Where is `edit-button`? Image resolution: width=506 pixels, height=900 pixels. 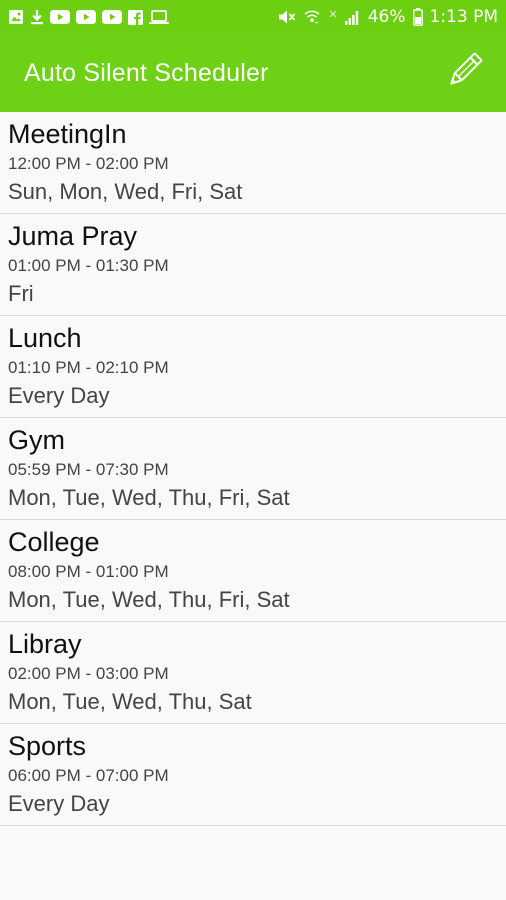
edit-button is located at coordinates (464, 73).